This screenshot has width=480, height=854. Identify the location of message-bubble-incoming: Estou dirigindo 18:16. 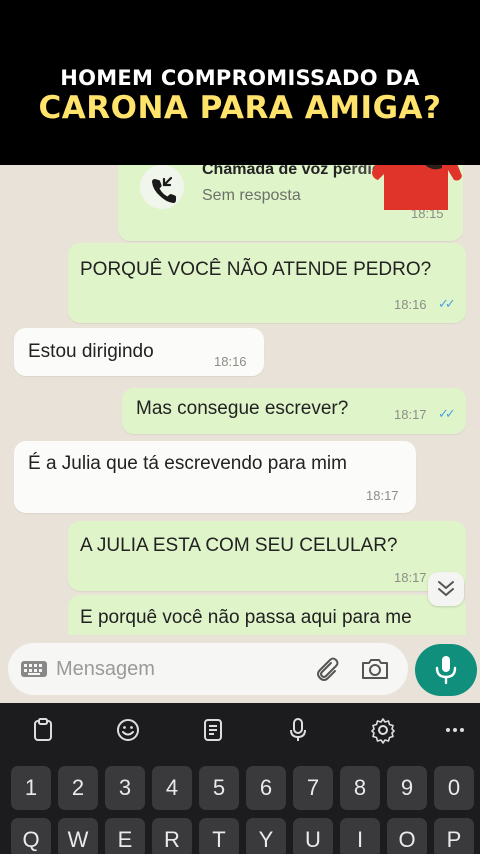
(139, 352).